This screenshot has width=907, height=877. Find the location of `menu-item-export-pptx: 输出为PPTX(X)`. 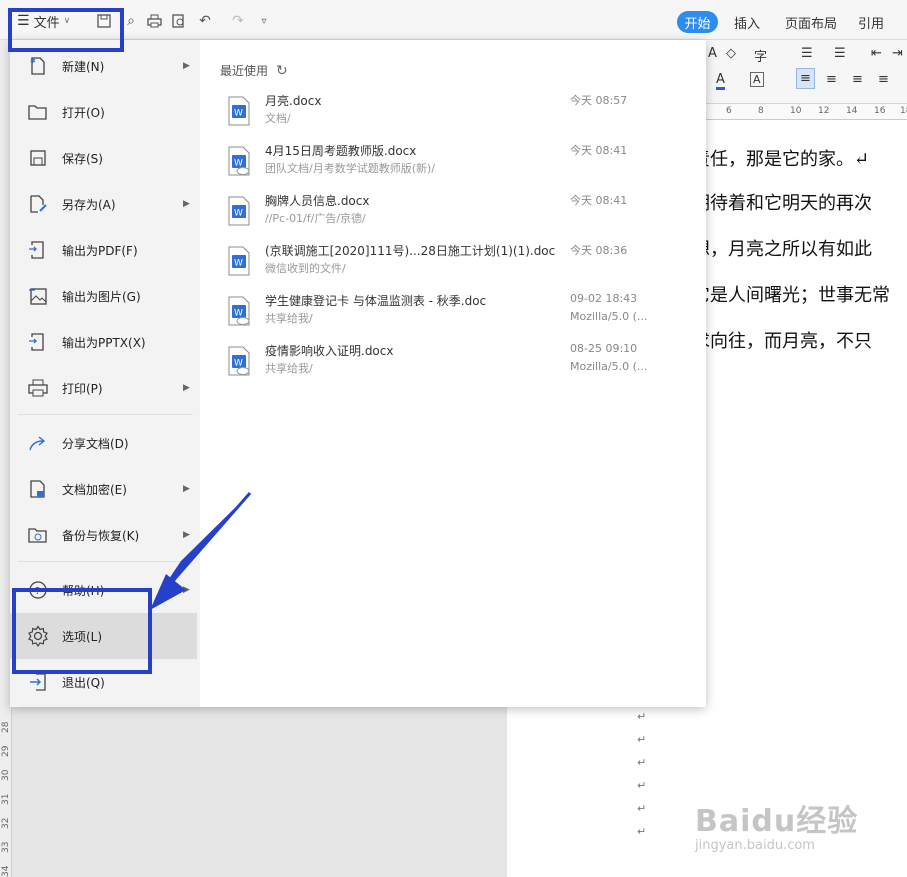

menu-item-export-pptx: 输出为PPTX(X) is located at coordinates (103, 342).